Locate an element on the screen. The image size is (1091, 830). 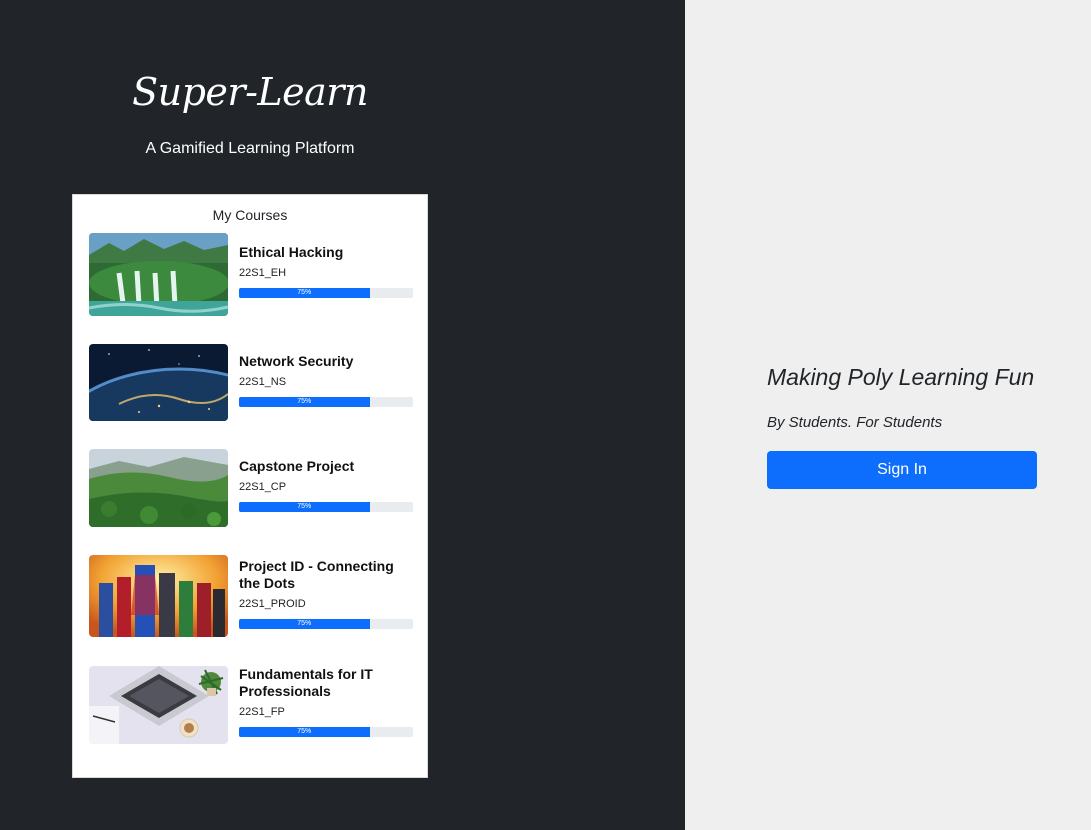
course-name: Fundamentals for IT Professionals is located at coordinates (326, 683).